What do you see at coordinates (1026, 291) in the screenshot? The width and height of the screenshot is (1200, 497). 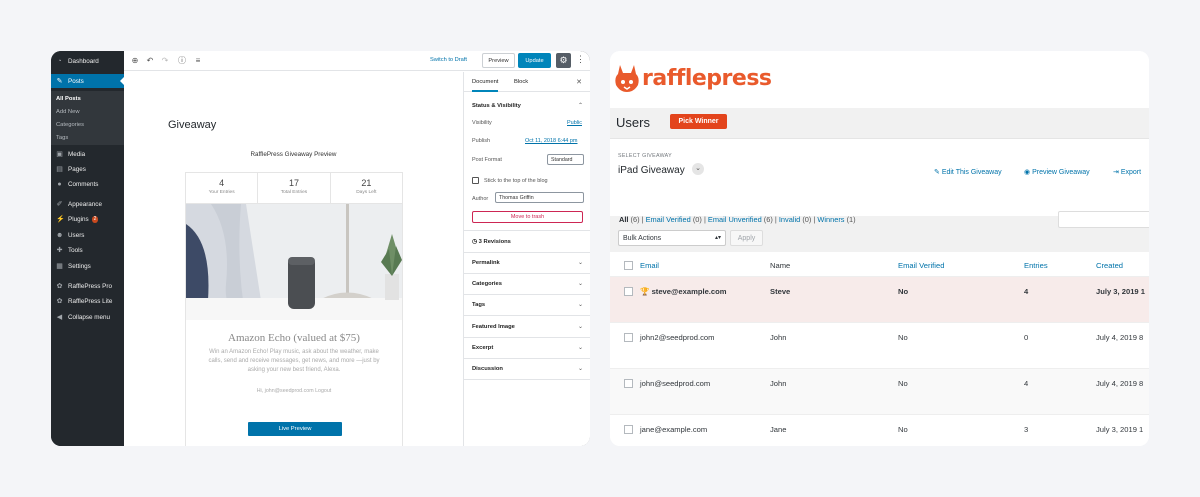 I see `cell-entries: 4` at bounding box center [1026, 291].